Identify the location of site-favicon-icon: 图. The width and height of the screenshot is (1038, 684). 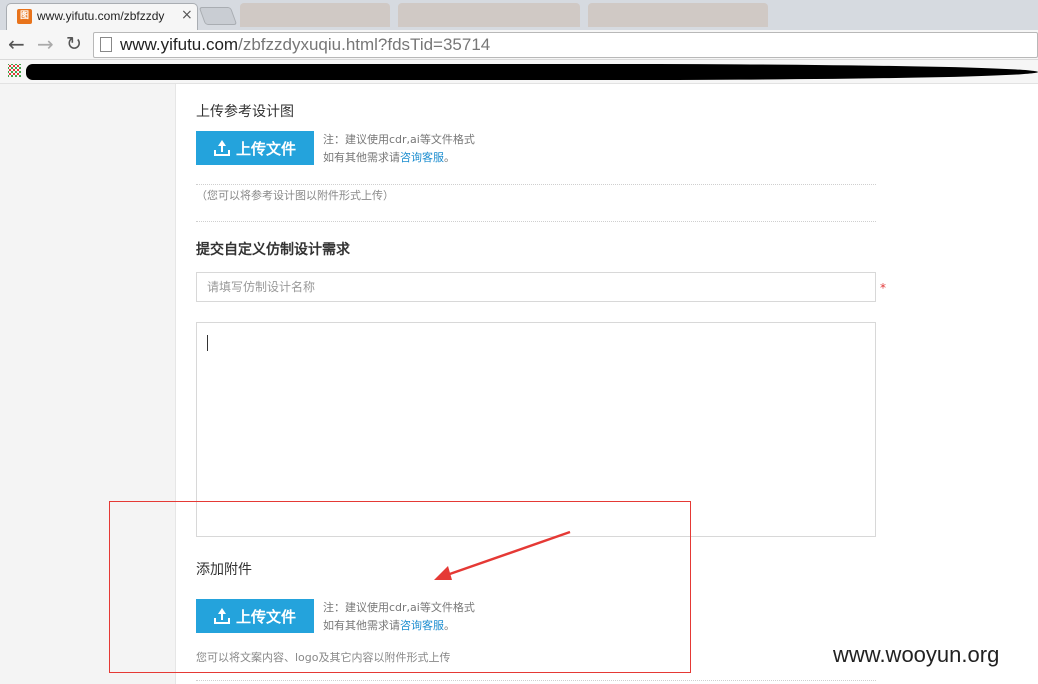
(24, 16).